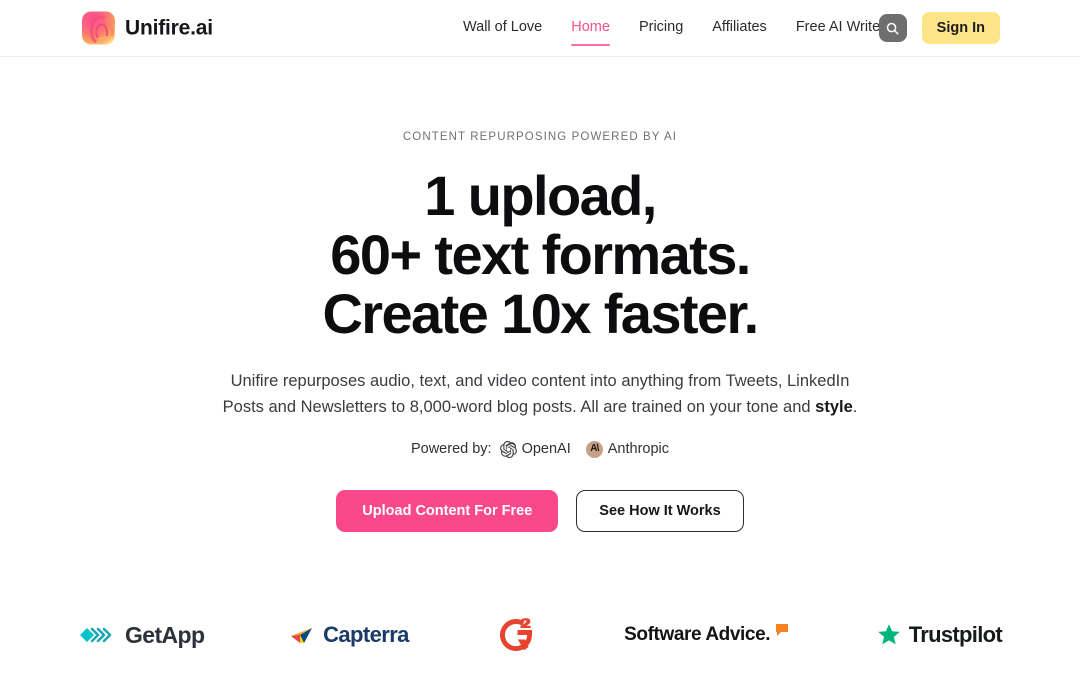 This screenshot has width=1080, height=675. What do you see at coordinates (540, 313) in the screenshot?
I see `headline-line-3: Create 10x faster.` at bounding box center [540, 313].